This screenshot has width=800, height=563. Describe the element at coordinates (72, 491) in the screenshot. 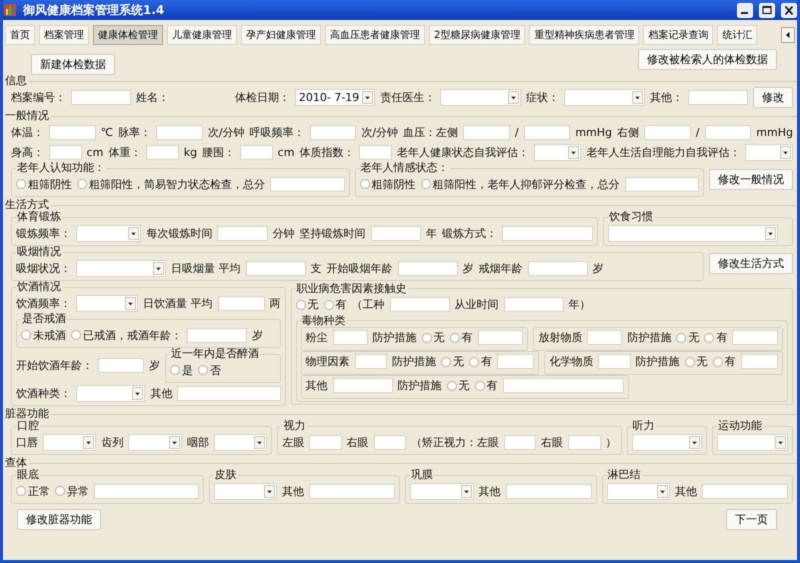

I see `radio-option: 异常` at that location.